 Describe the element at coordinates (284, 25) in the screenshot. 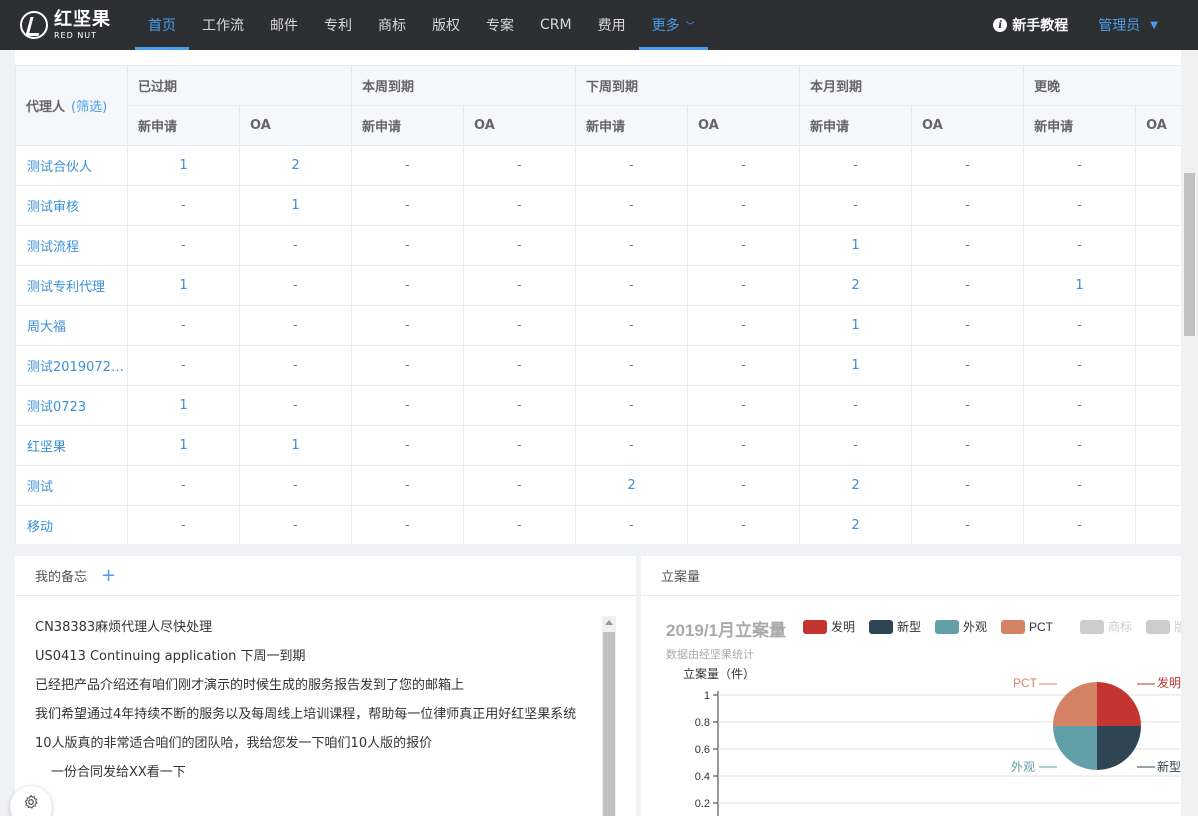

I see `nav-mail: 邮件` at that location.